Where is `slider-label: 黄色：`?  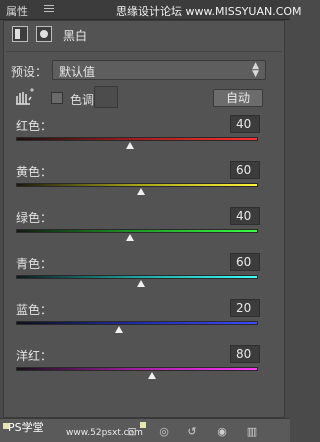 slider-label: 黄色： is located at coordinates (34, 172).